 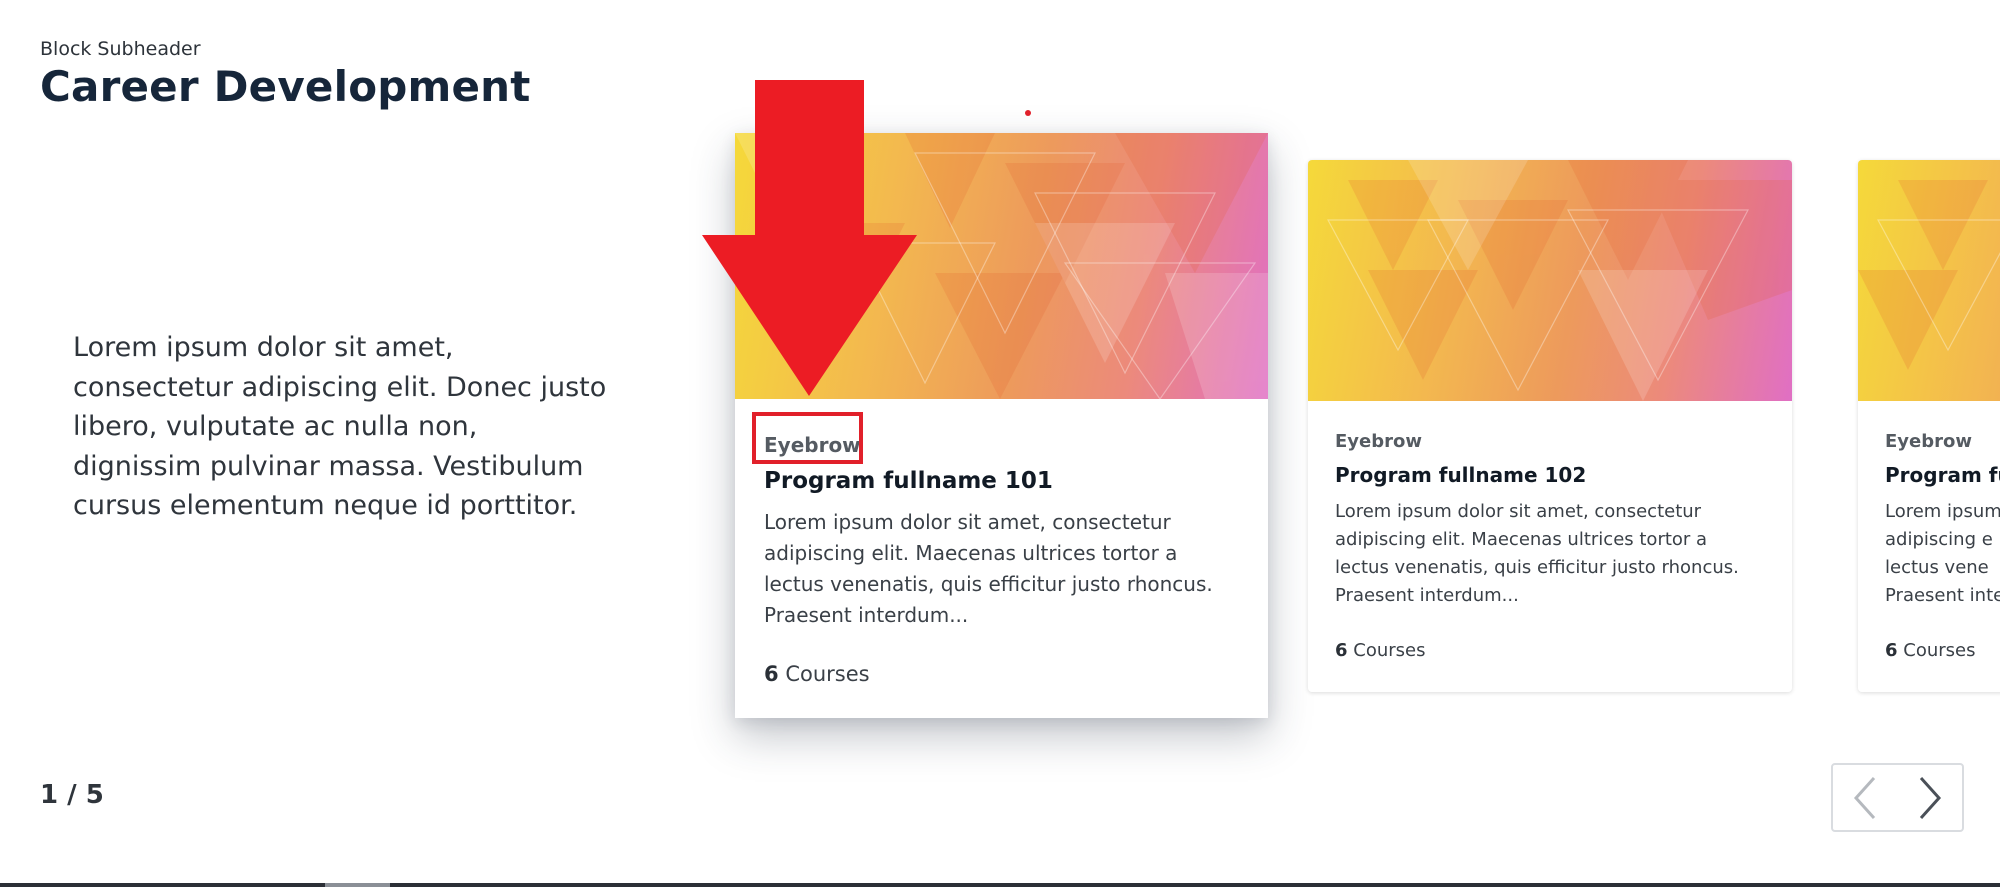 What do you see at coordinates (120, 49) in the screenshot?
I see `block-subheader: Block Subheader` at bounding box center [120, 49].